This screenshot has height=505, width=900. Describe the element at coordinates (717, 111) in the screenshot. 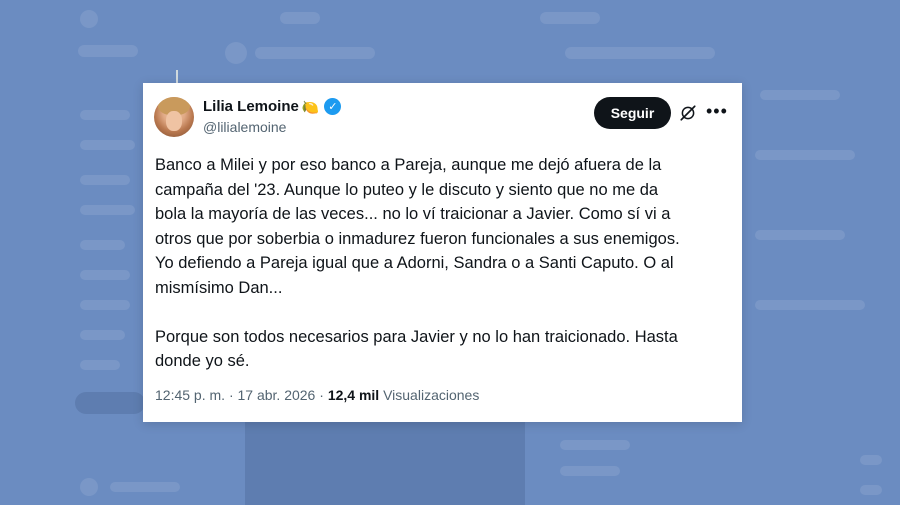

I see `more-options-icon: •••` at that location.